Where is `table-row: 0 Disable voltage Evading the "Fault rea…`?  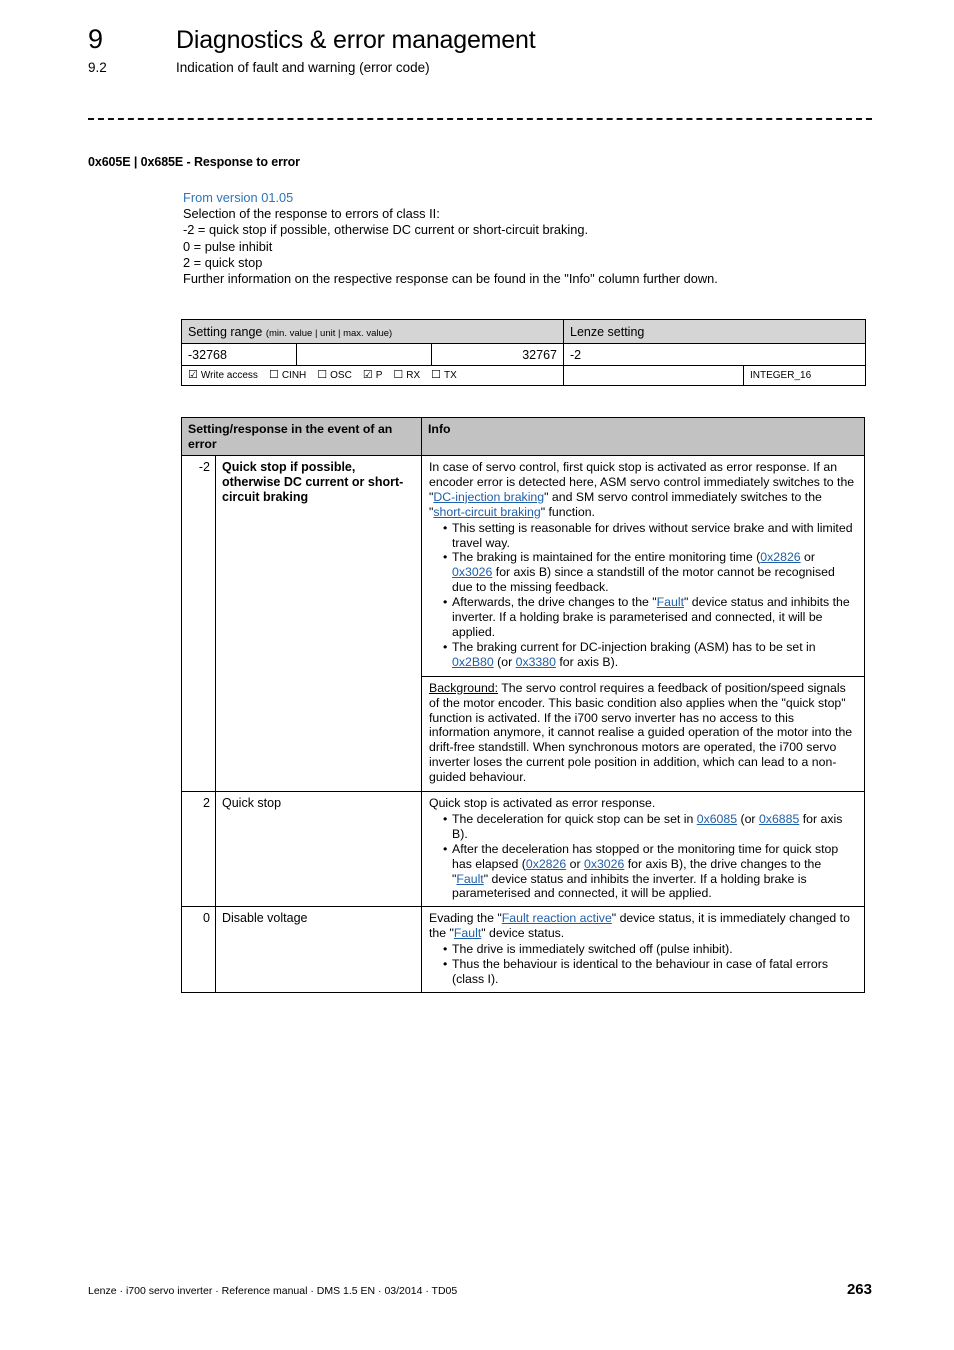 table-row: 0 Disable voltage Evading the "Fault rea… is located at coordinates (523, 949).